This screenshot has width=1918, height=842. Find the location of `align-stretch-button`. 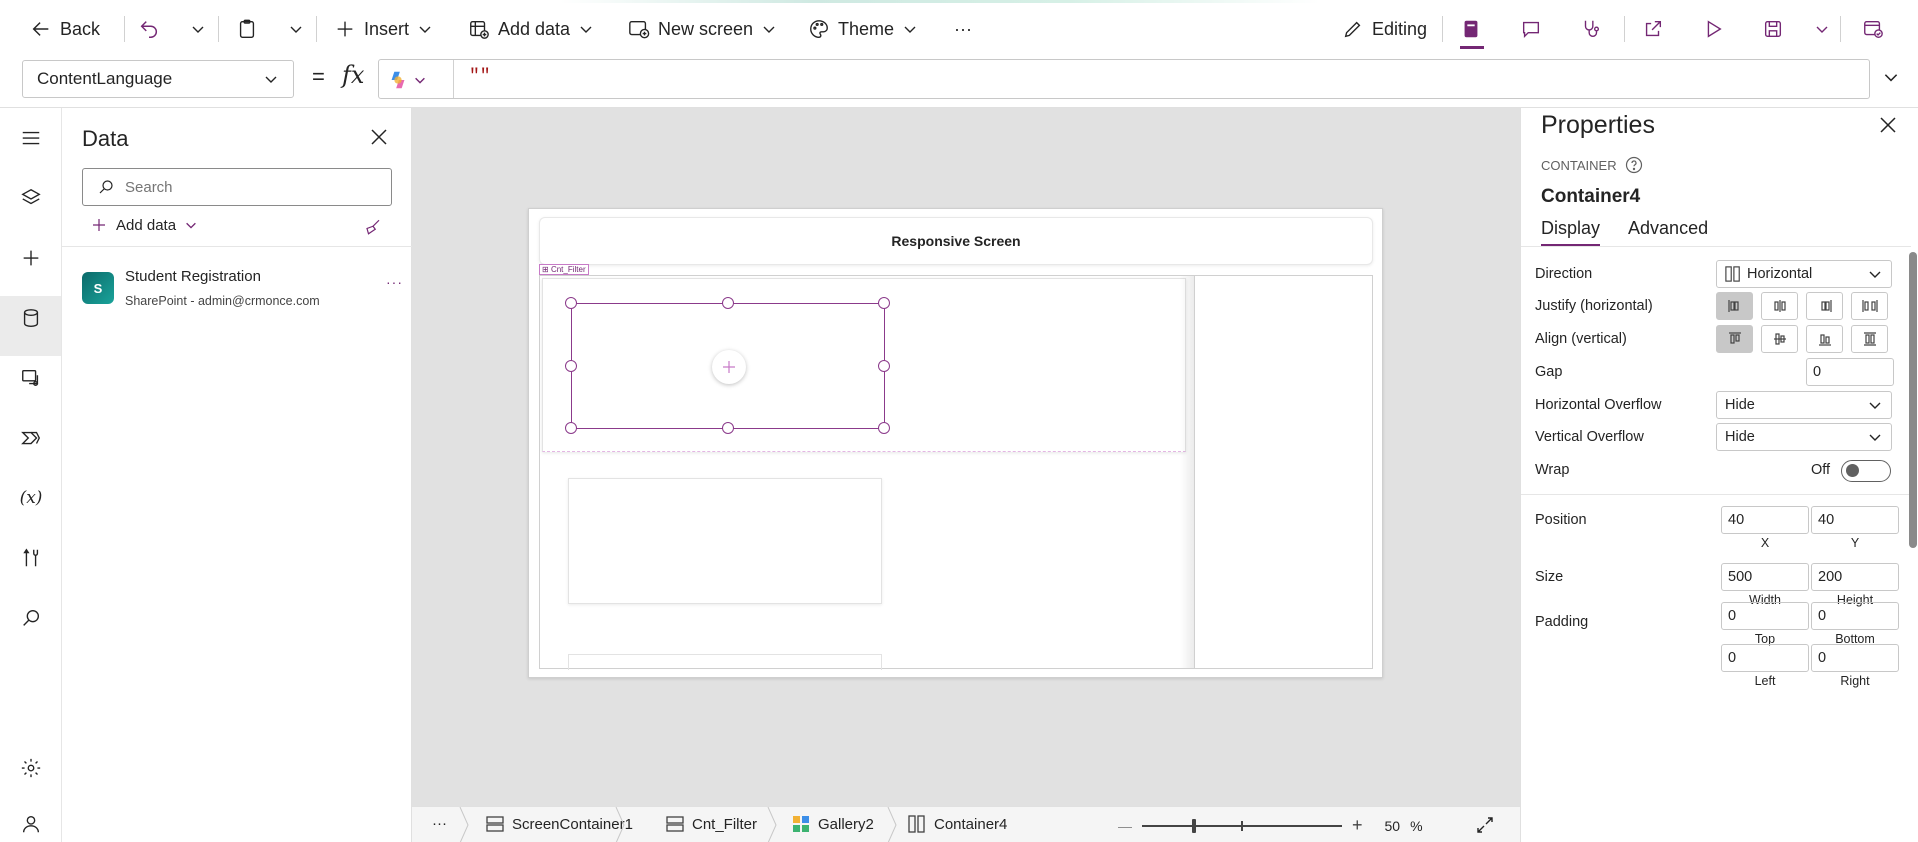

align-stretch-button is located at coordinates (1869, 339).